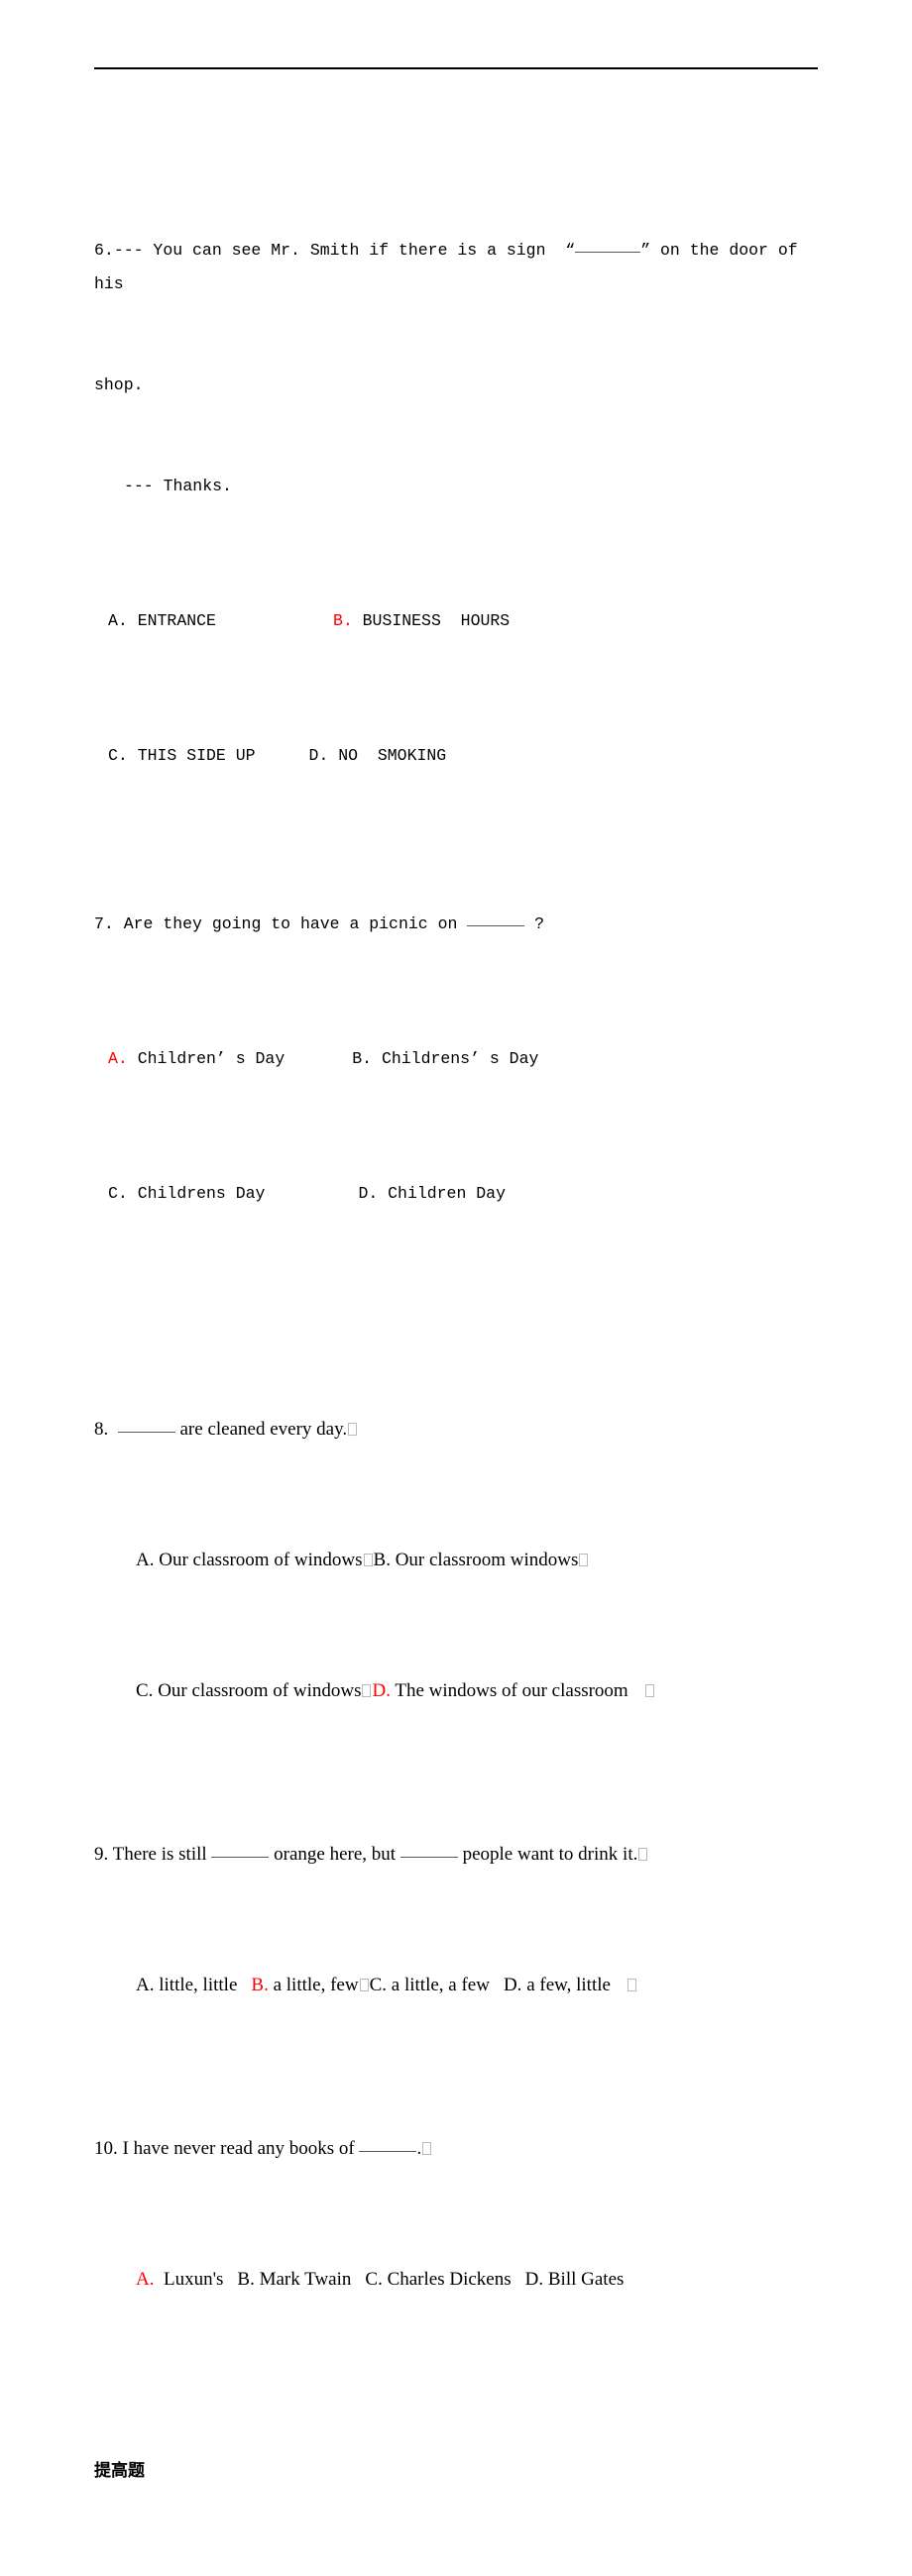 This screenshot has width=912, height=2576. What do you see at coordinates (461, 1429) in the screenshot?
I see `question-8-stem: 8. are cleaned every day.` at bounding box center [461, 1429].